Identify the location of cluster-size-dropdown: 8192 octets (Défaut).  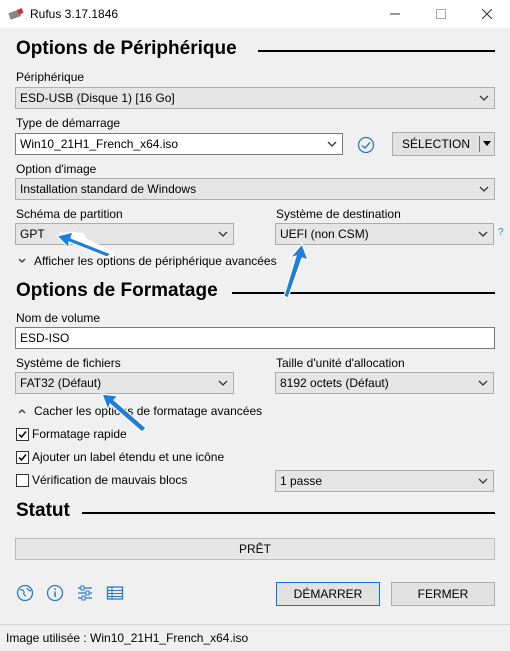
(384, 383).